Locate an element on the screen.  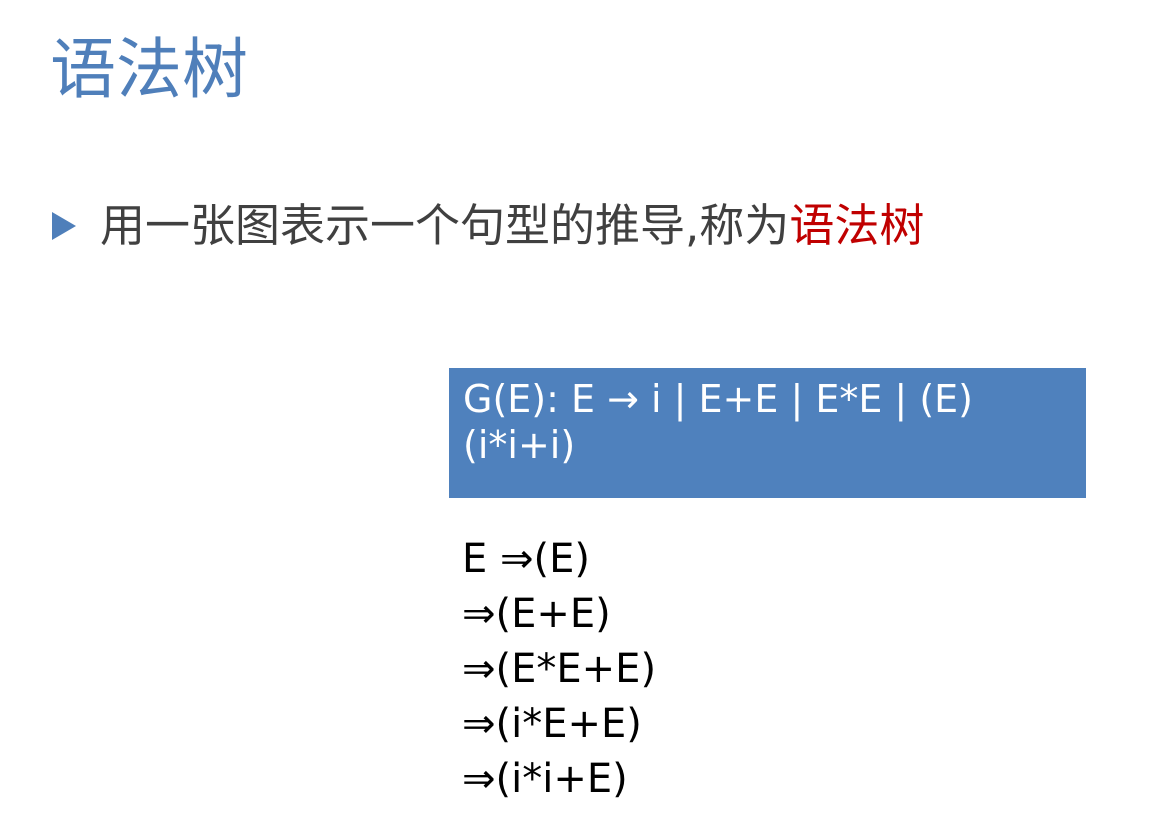
derivation-step: ⇒(E+E) is located at coordinates (536, 614).